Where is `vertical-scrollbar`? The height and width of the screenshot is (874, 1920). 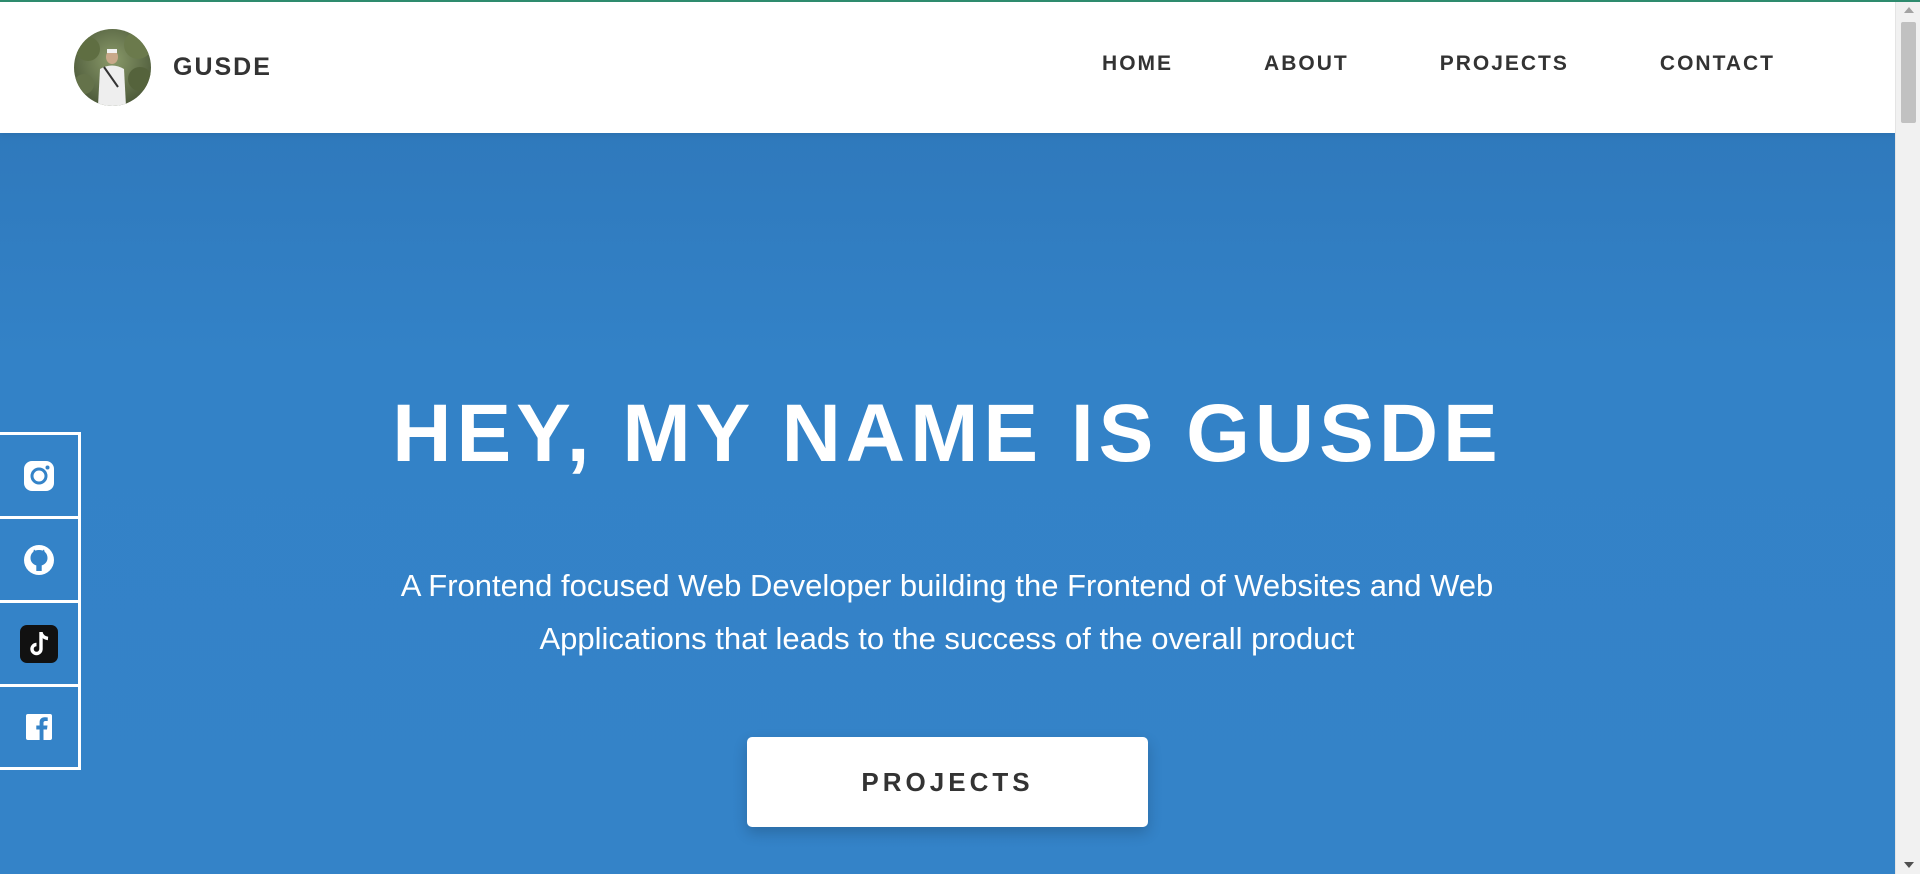 vertical-scrollbar is located at coordinates (1907, 437).